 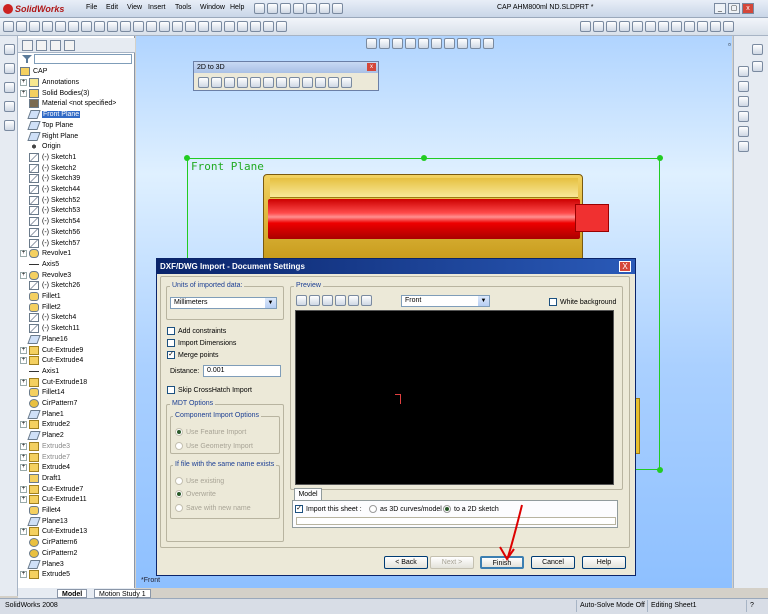 What do you see at coordinates (445, 301) in the screenshot?
I see `view-dropdown: Front ▼` at bounding box center [445, 301].